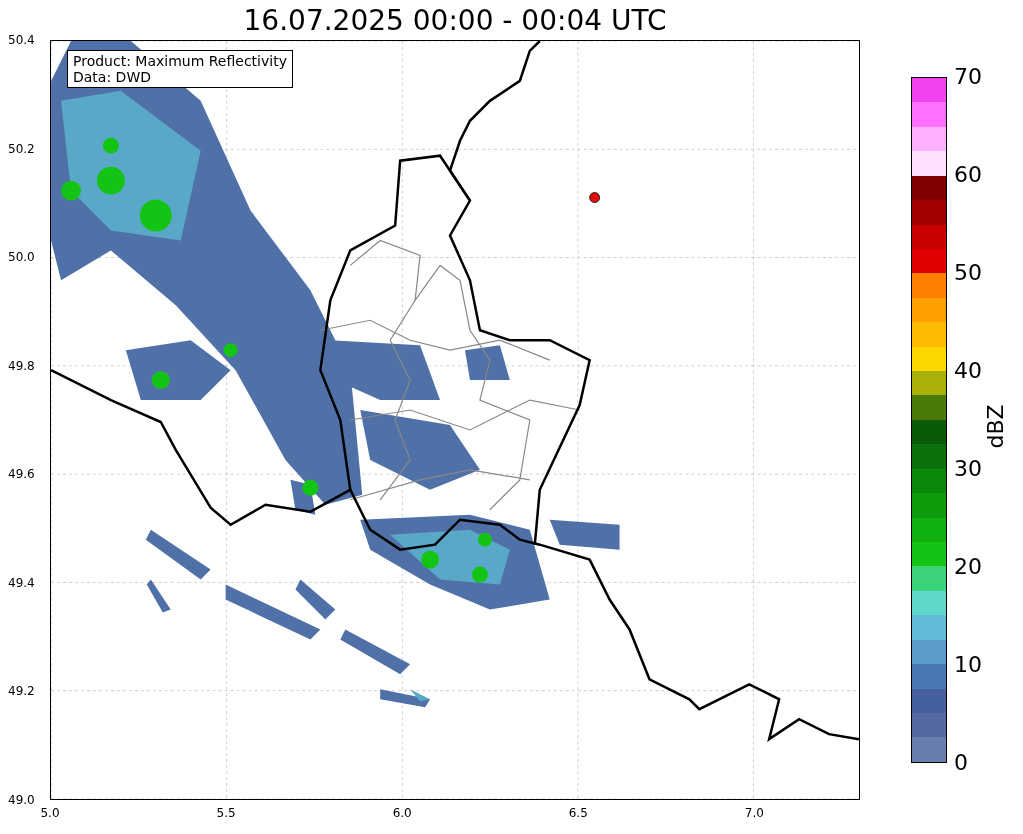  Describe the element at coordinates (754, 813) in the screenshot. I see `x-tick-label: 7.0` at that location.